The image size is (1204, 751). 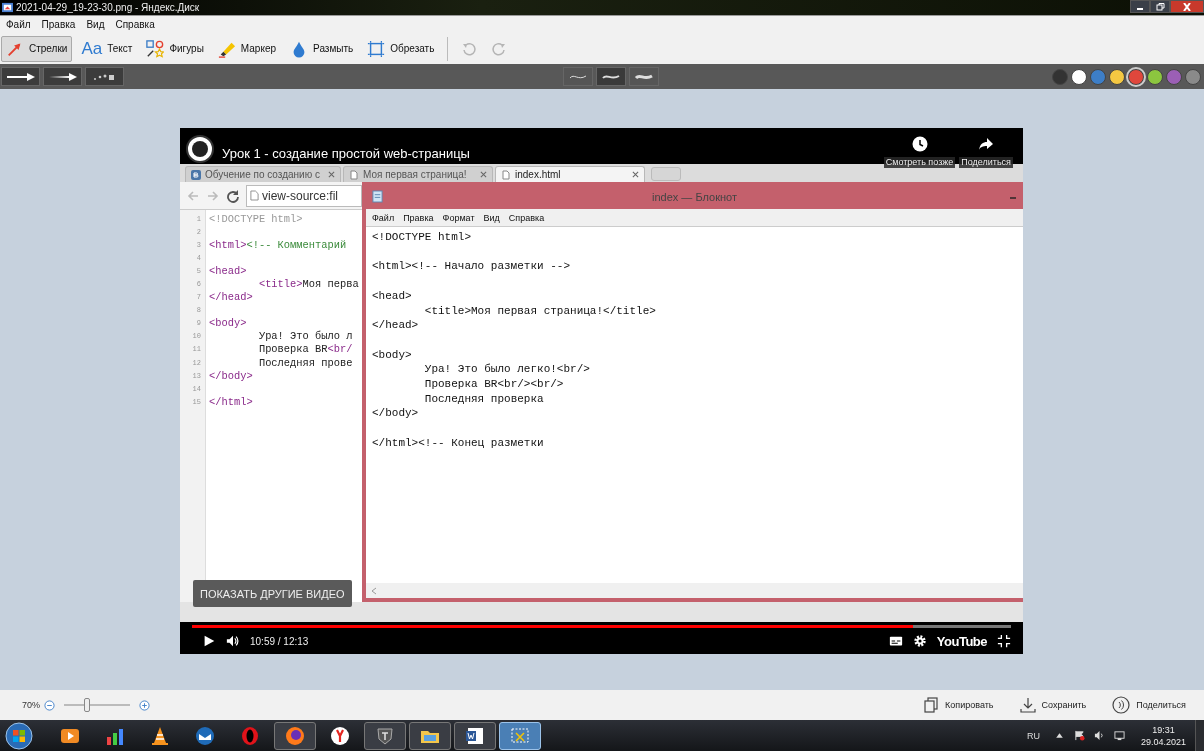 I want to click on start-button, so click(x=19, y=735).